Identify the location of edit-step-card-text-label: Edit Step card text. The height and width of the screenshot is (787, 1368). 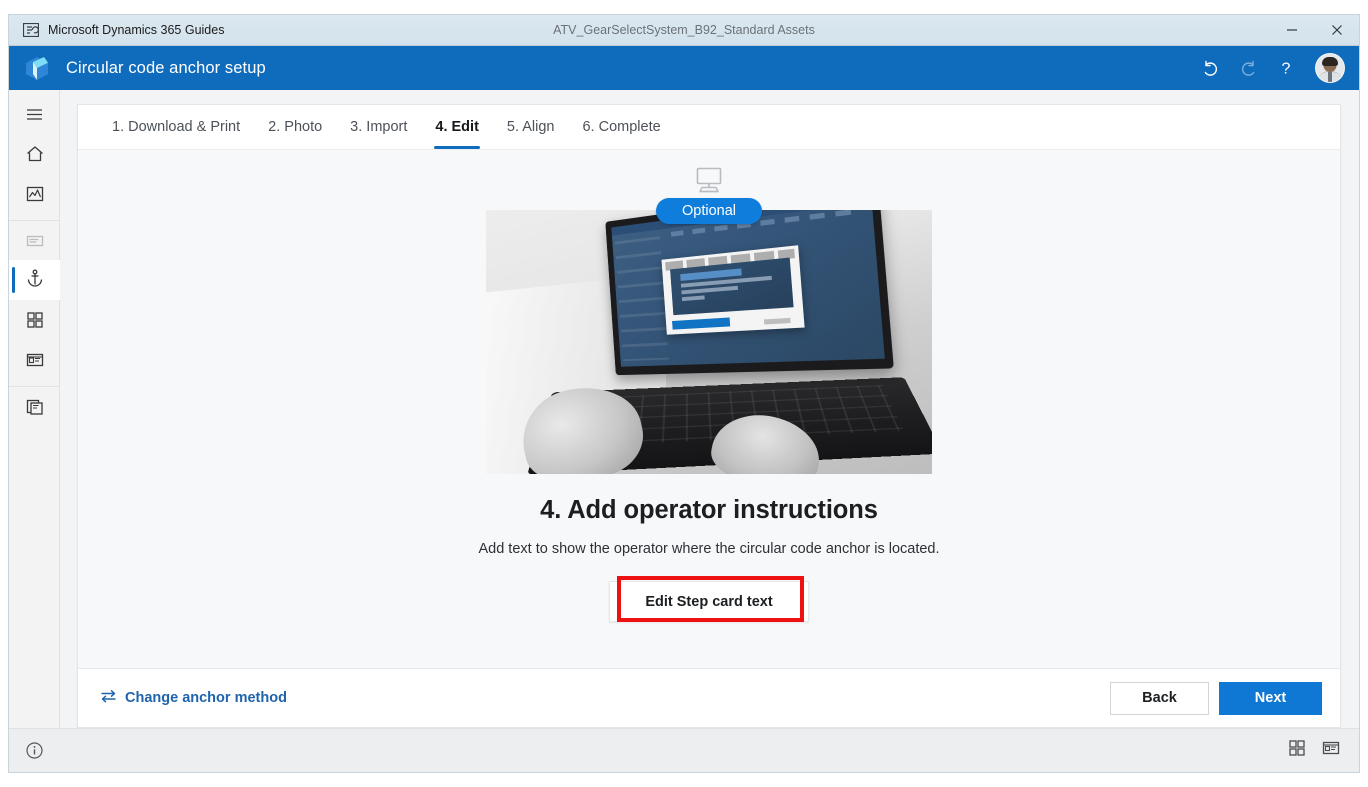
(709, 601).